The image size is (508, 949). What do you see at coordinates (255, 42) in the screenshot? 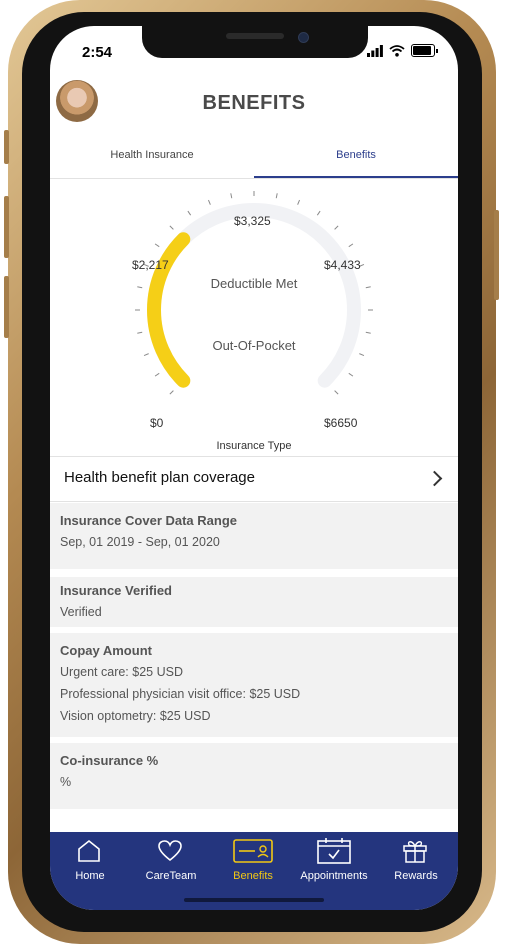
I see `notch` at bounding box center [255, 42].